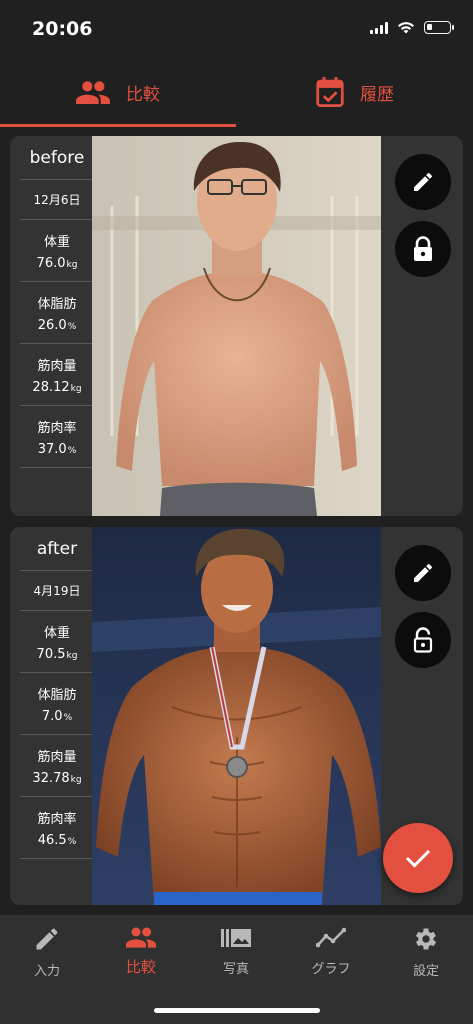 Image resolution: width=473 pixels, height=1024 pixels. Describe the element at coordinates (425, 971) in the screenshot. I see `nav-settings-label: 設定` at that location.